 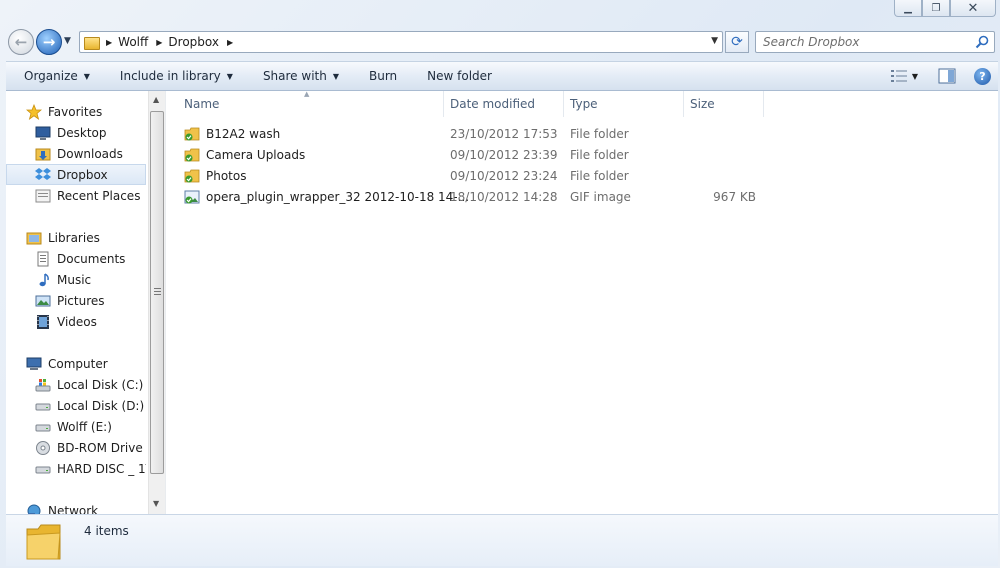 What do you see at coordinates (76, 111) in the screenshot?
I see `sidebar-group-favorites: Favorites` at bounding box center [76, 111].